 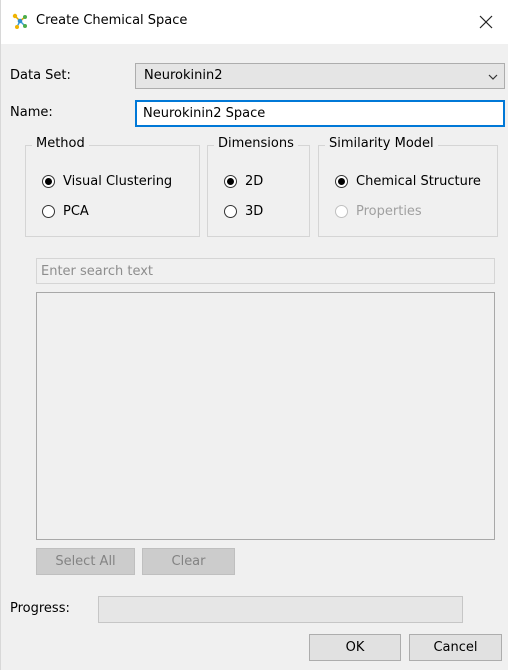 What do you see at coordinates (118, 181) in the screenshot?
I see `method-option-label: Visual Clustering` at bounding box center [118, 181].